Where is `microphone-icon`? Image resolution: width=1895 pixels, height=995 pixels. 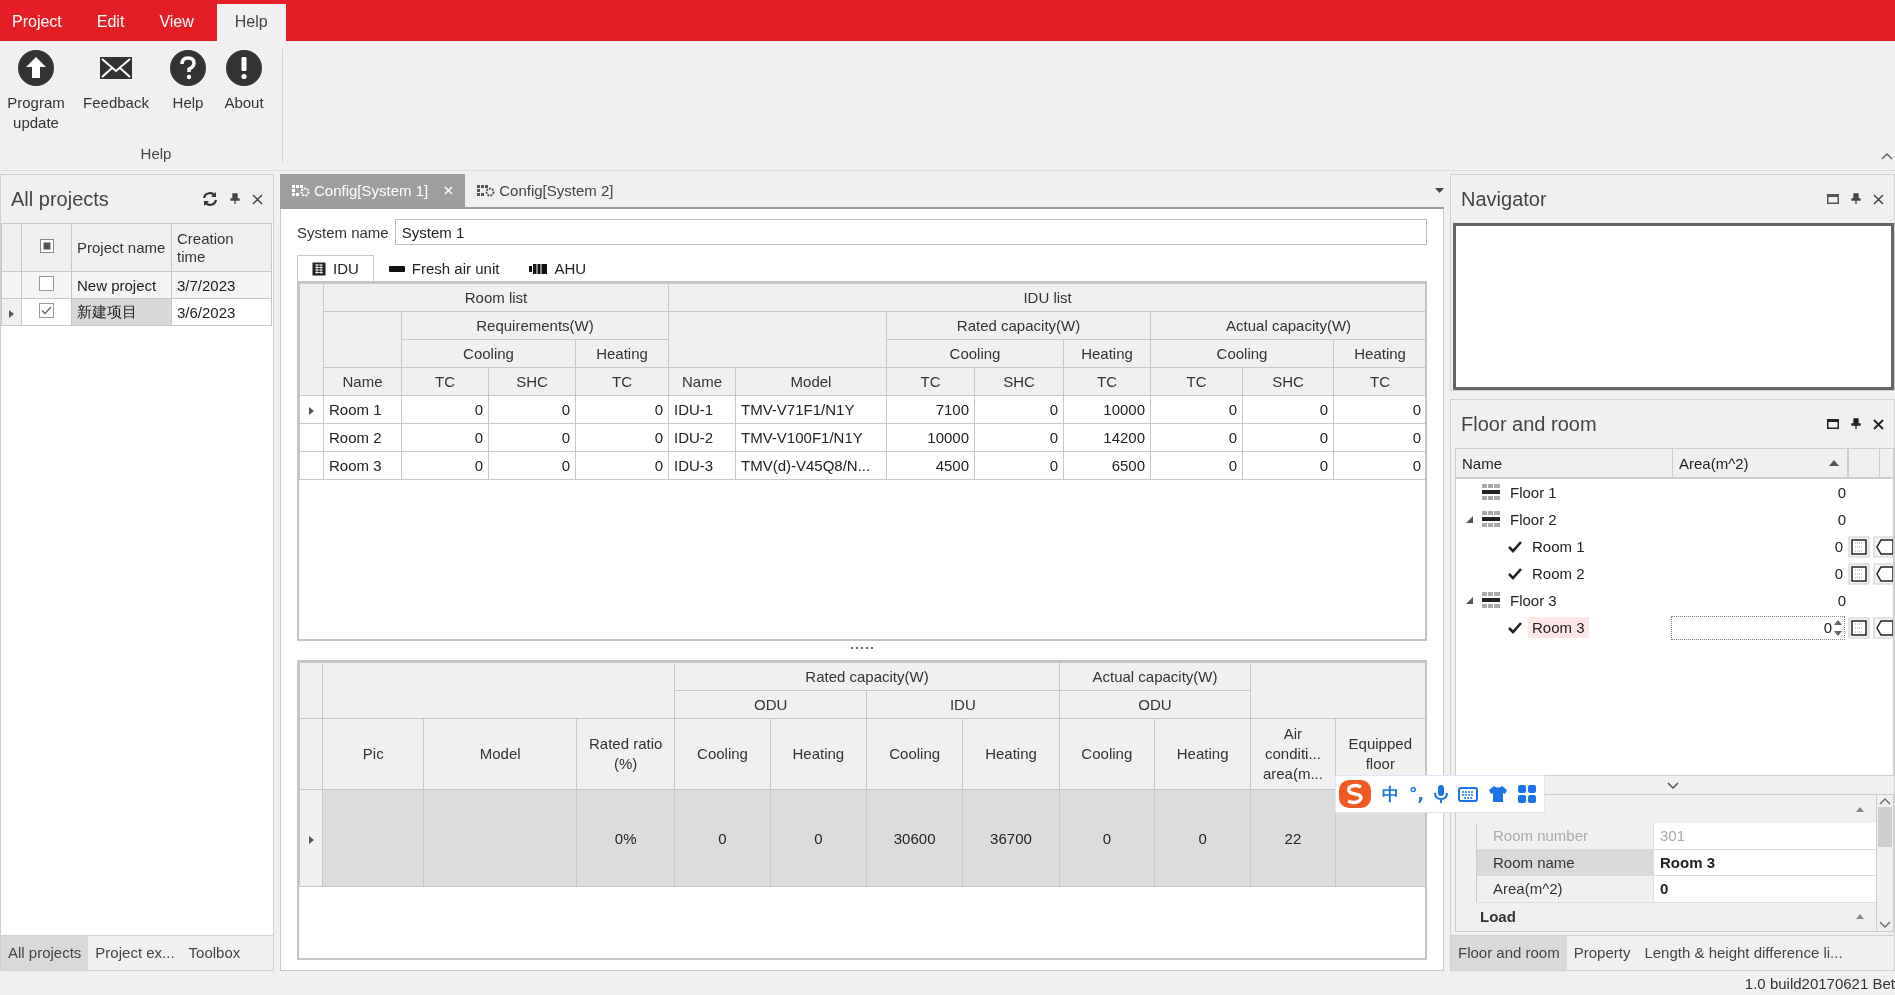 microphone-icon is located at coordinates (1440, 794).